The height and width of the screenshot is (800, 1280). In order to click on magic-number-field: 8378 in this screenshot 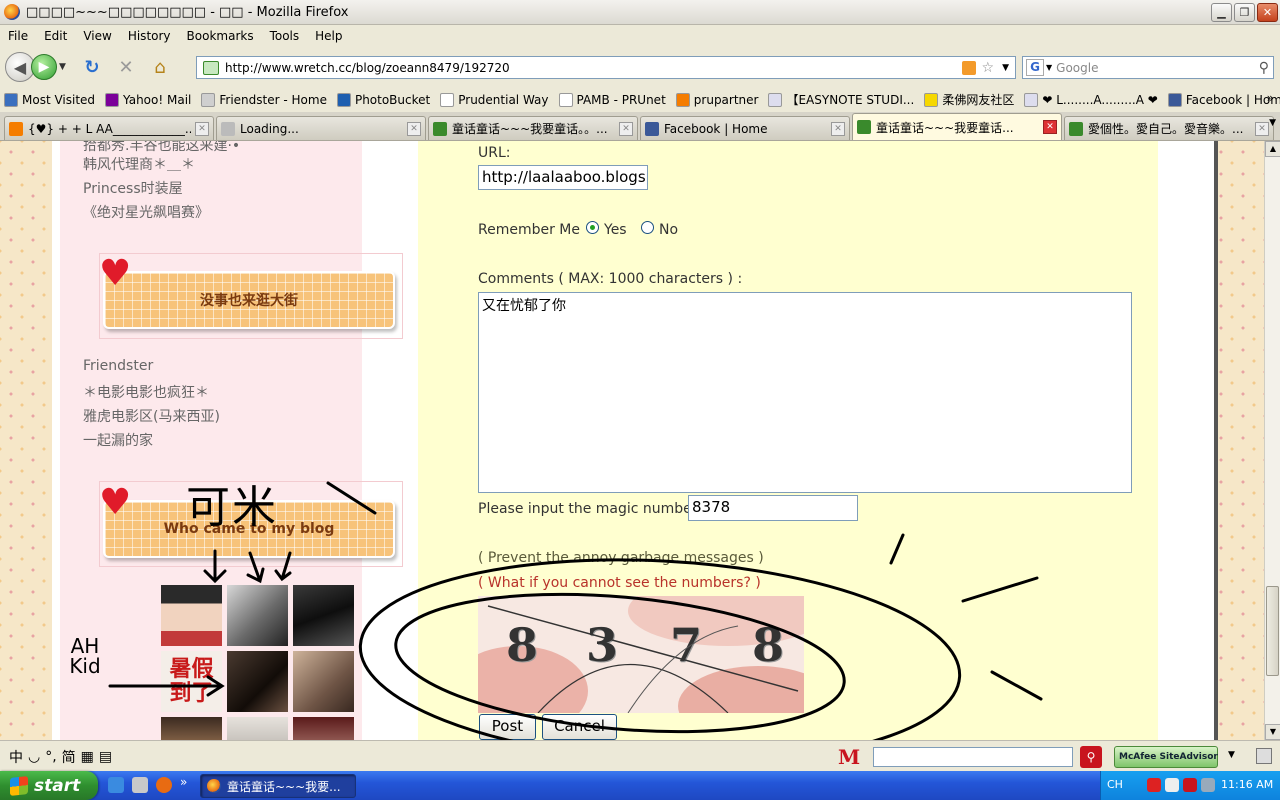, I will do `click(773, 508)`.